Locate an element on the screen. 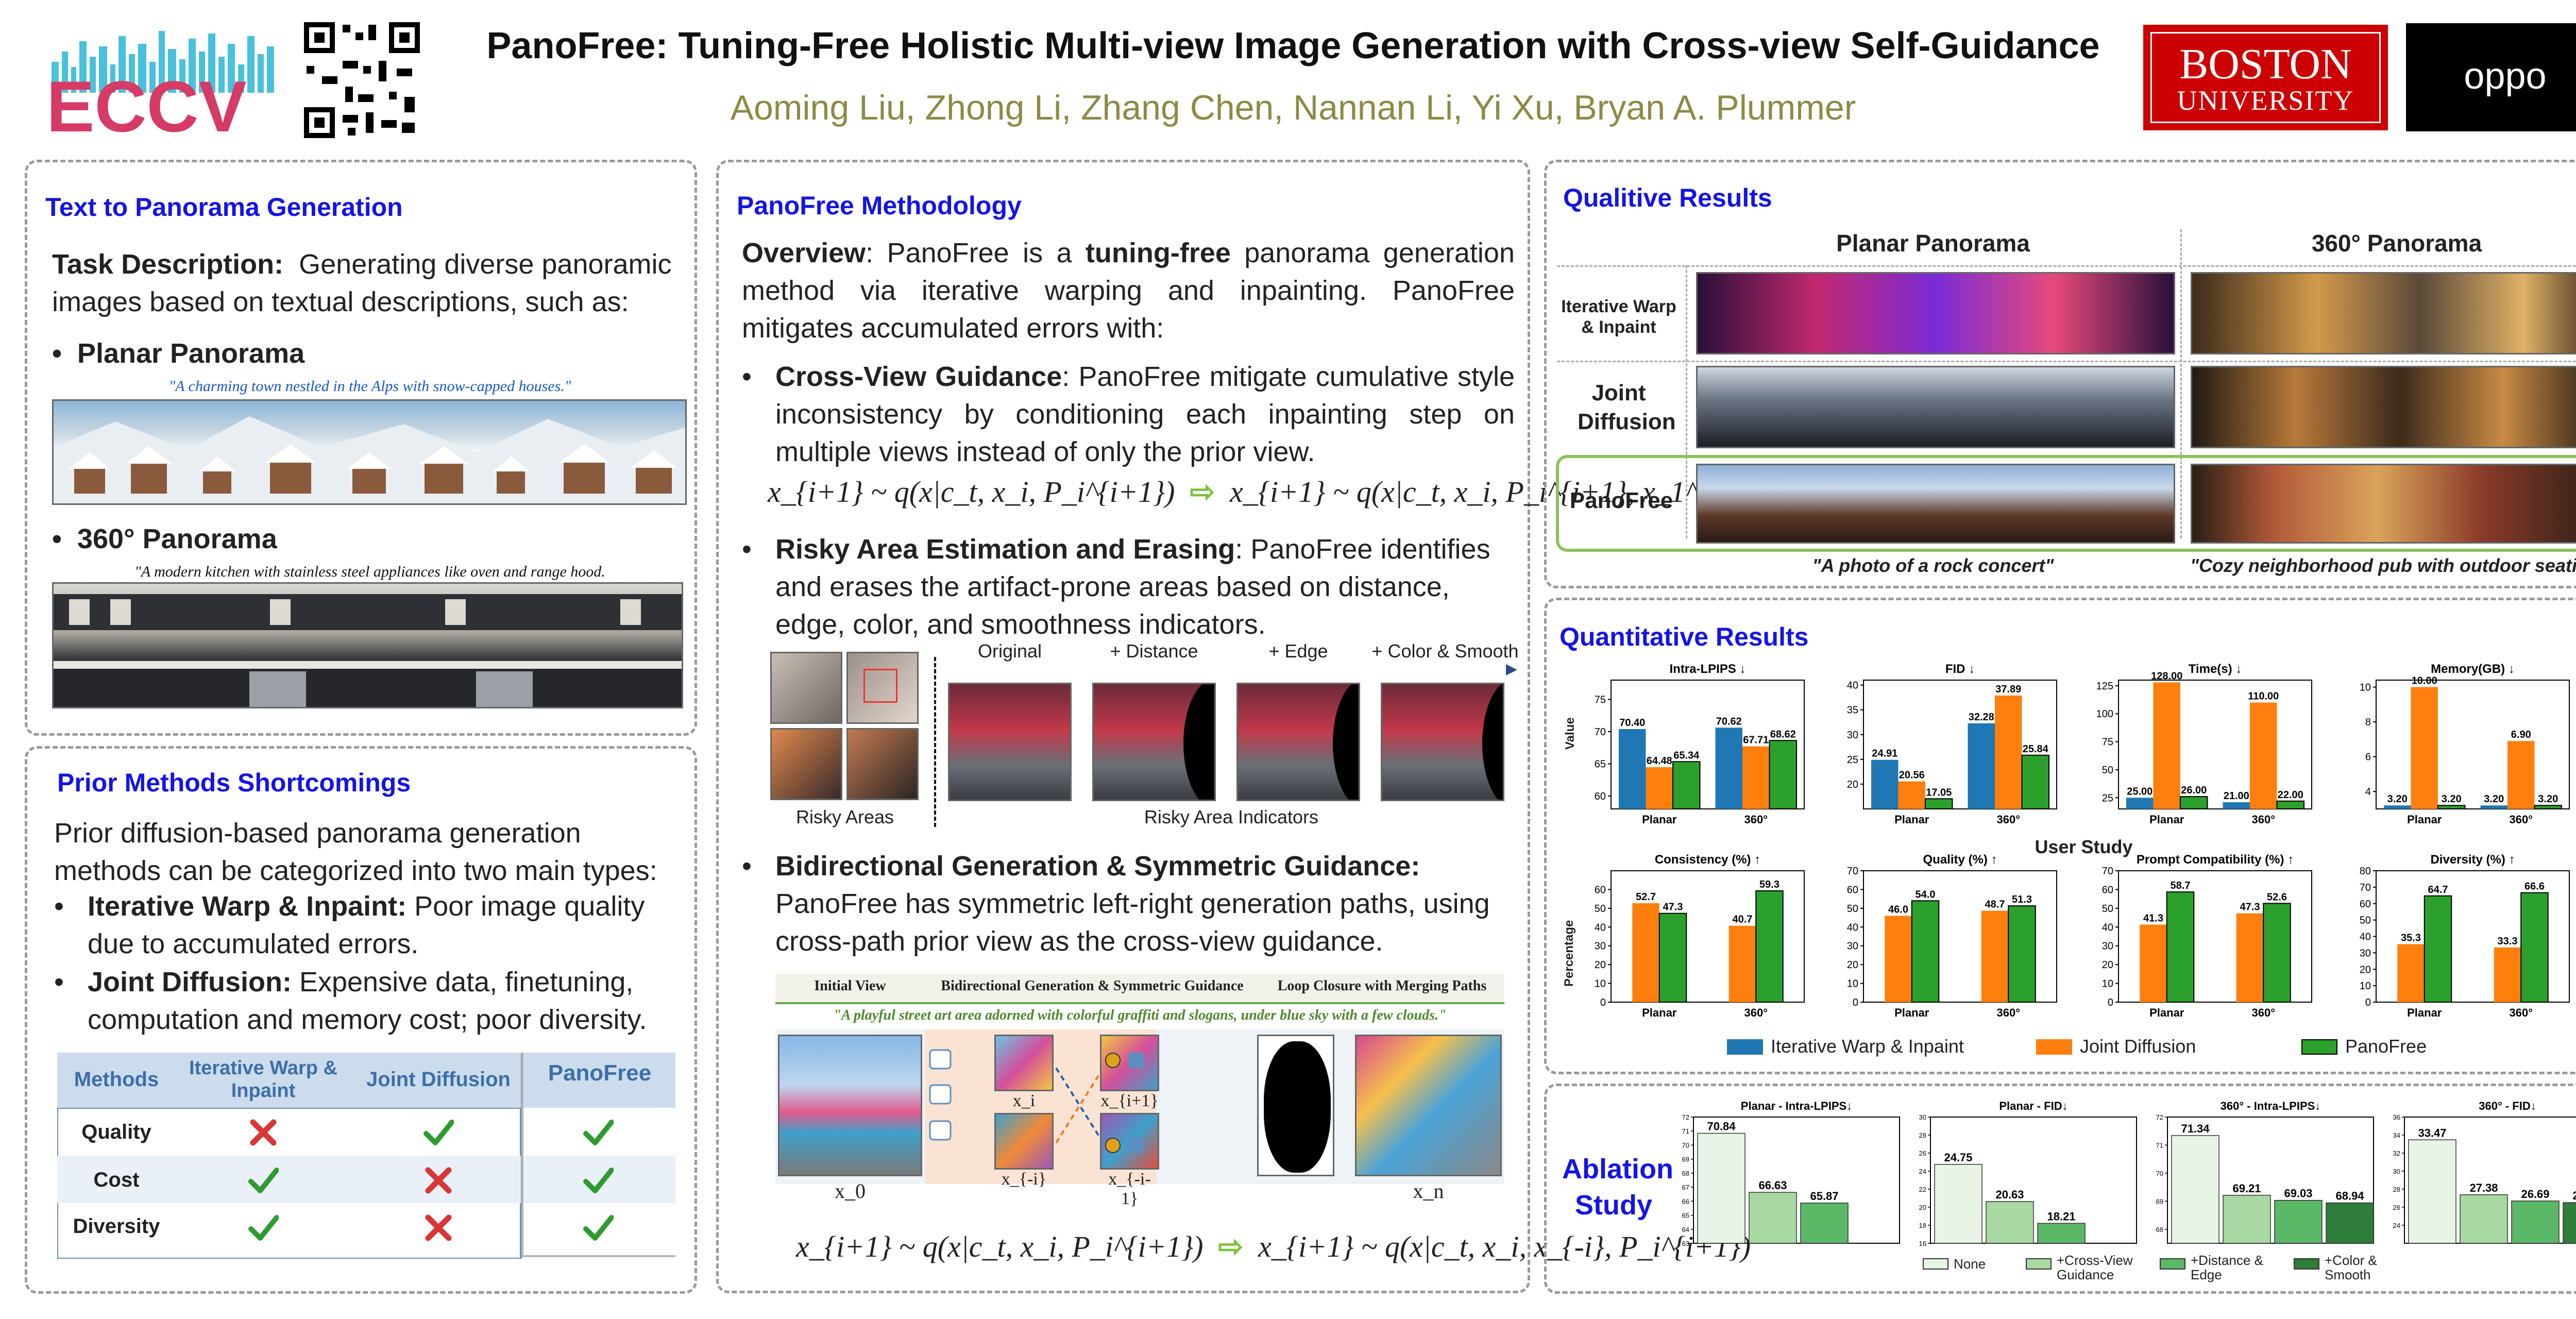 The height and width of the screenshot is (1319, 2576). b2-label: Risky Area Estimation and Erasing is located at coordinates (1005, 550).